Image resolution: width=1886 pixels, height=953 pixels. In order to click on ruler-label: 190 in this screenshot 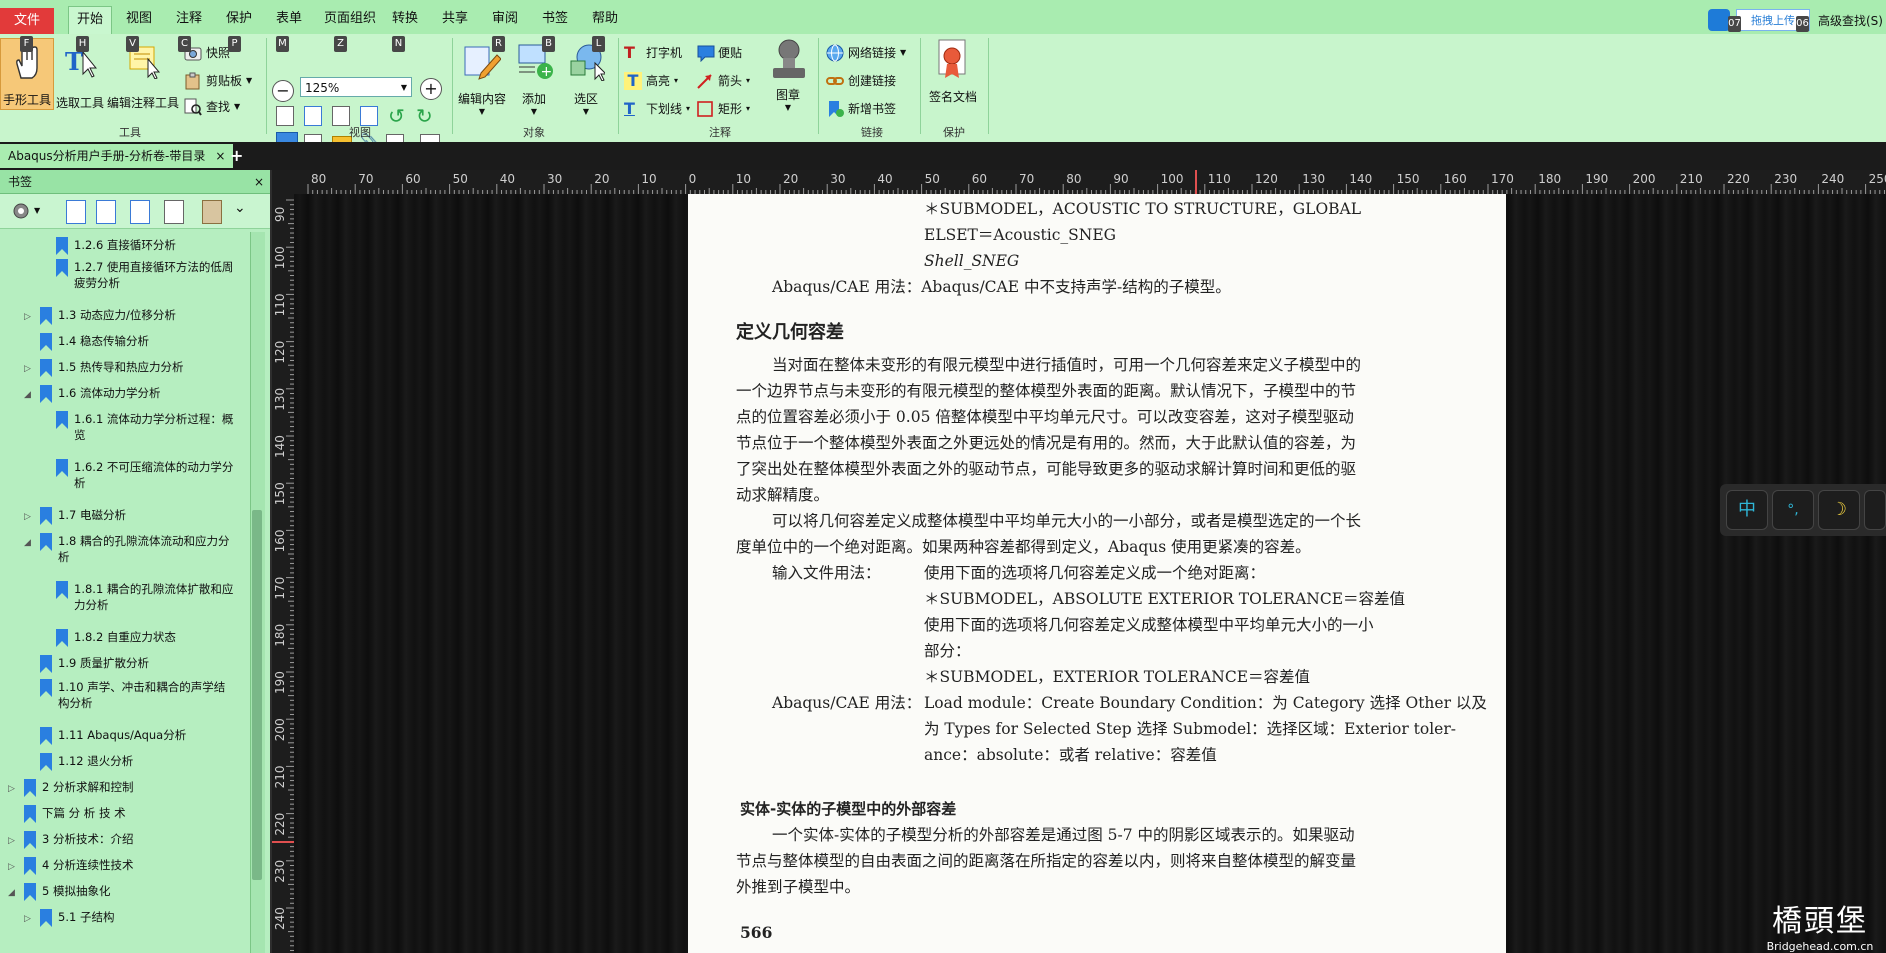, I will do `click(280, 682)`.